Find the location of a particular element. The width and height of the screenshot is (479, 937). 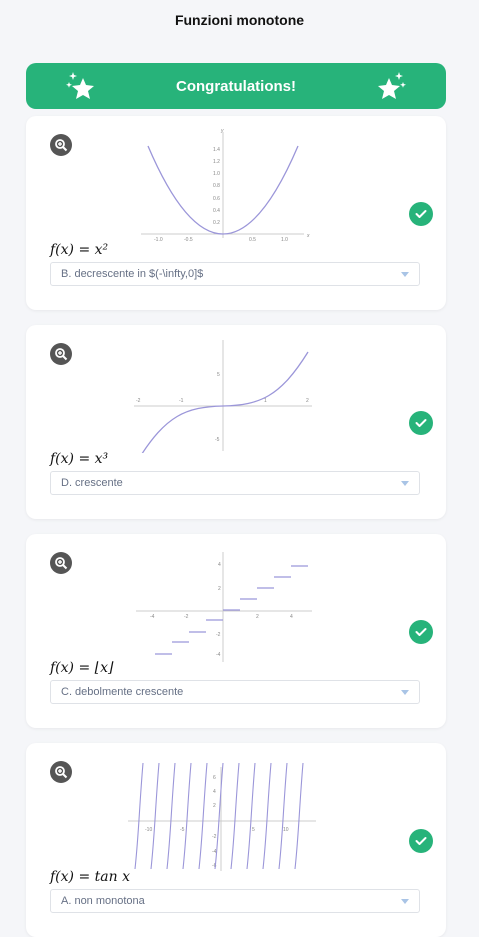

x-tick: 4 is located at coordinates (291, 617).